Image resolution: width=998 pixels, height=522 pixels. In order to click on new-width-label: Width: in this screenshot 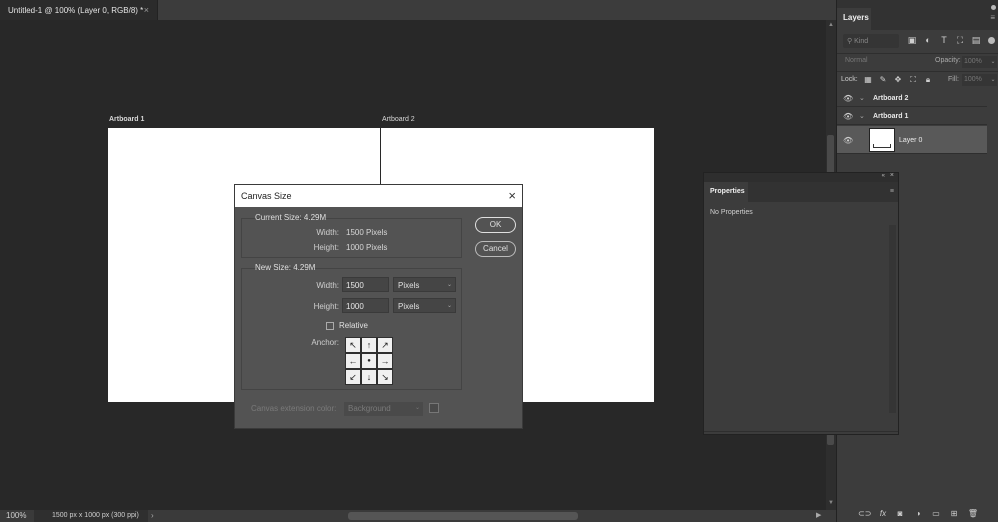, I will do `click(327, 285)`.